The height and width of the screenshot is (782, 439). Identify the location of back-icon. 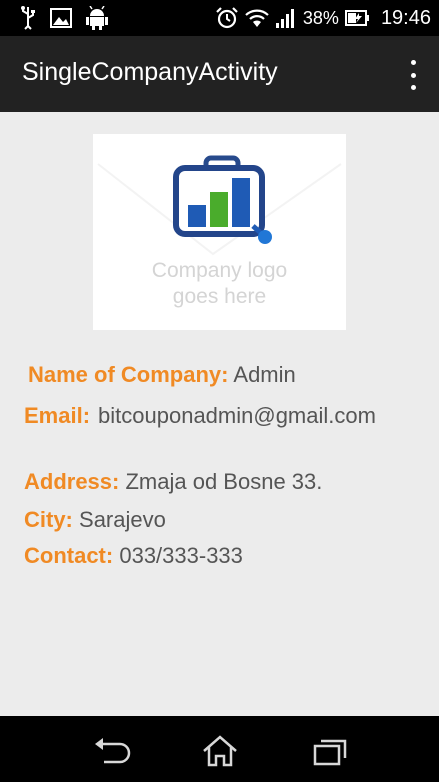
(112, 751).